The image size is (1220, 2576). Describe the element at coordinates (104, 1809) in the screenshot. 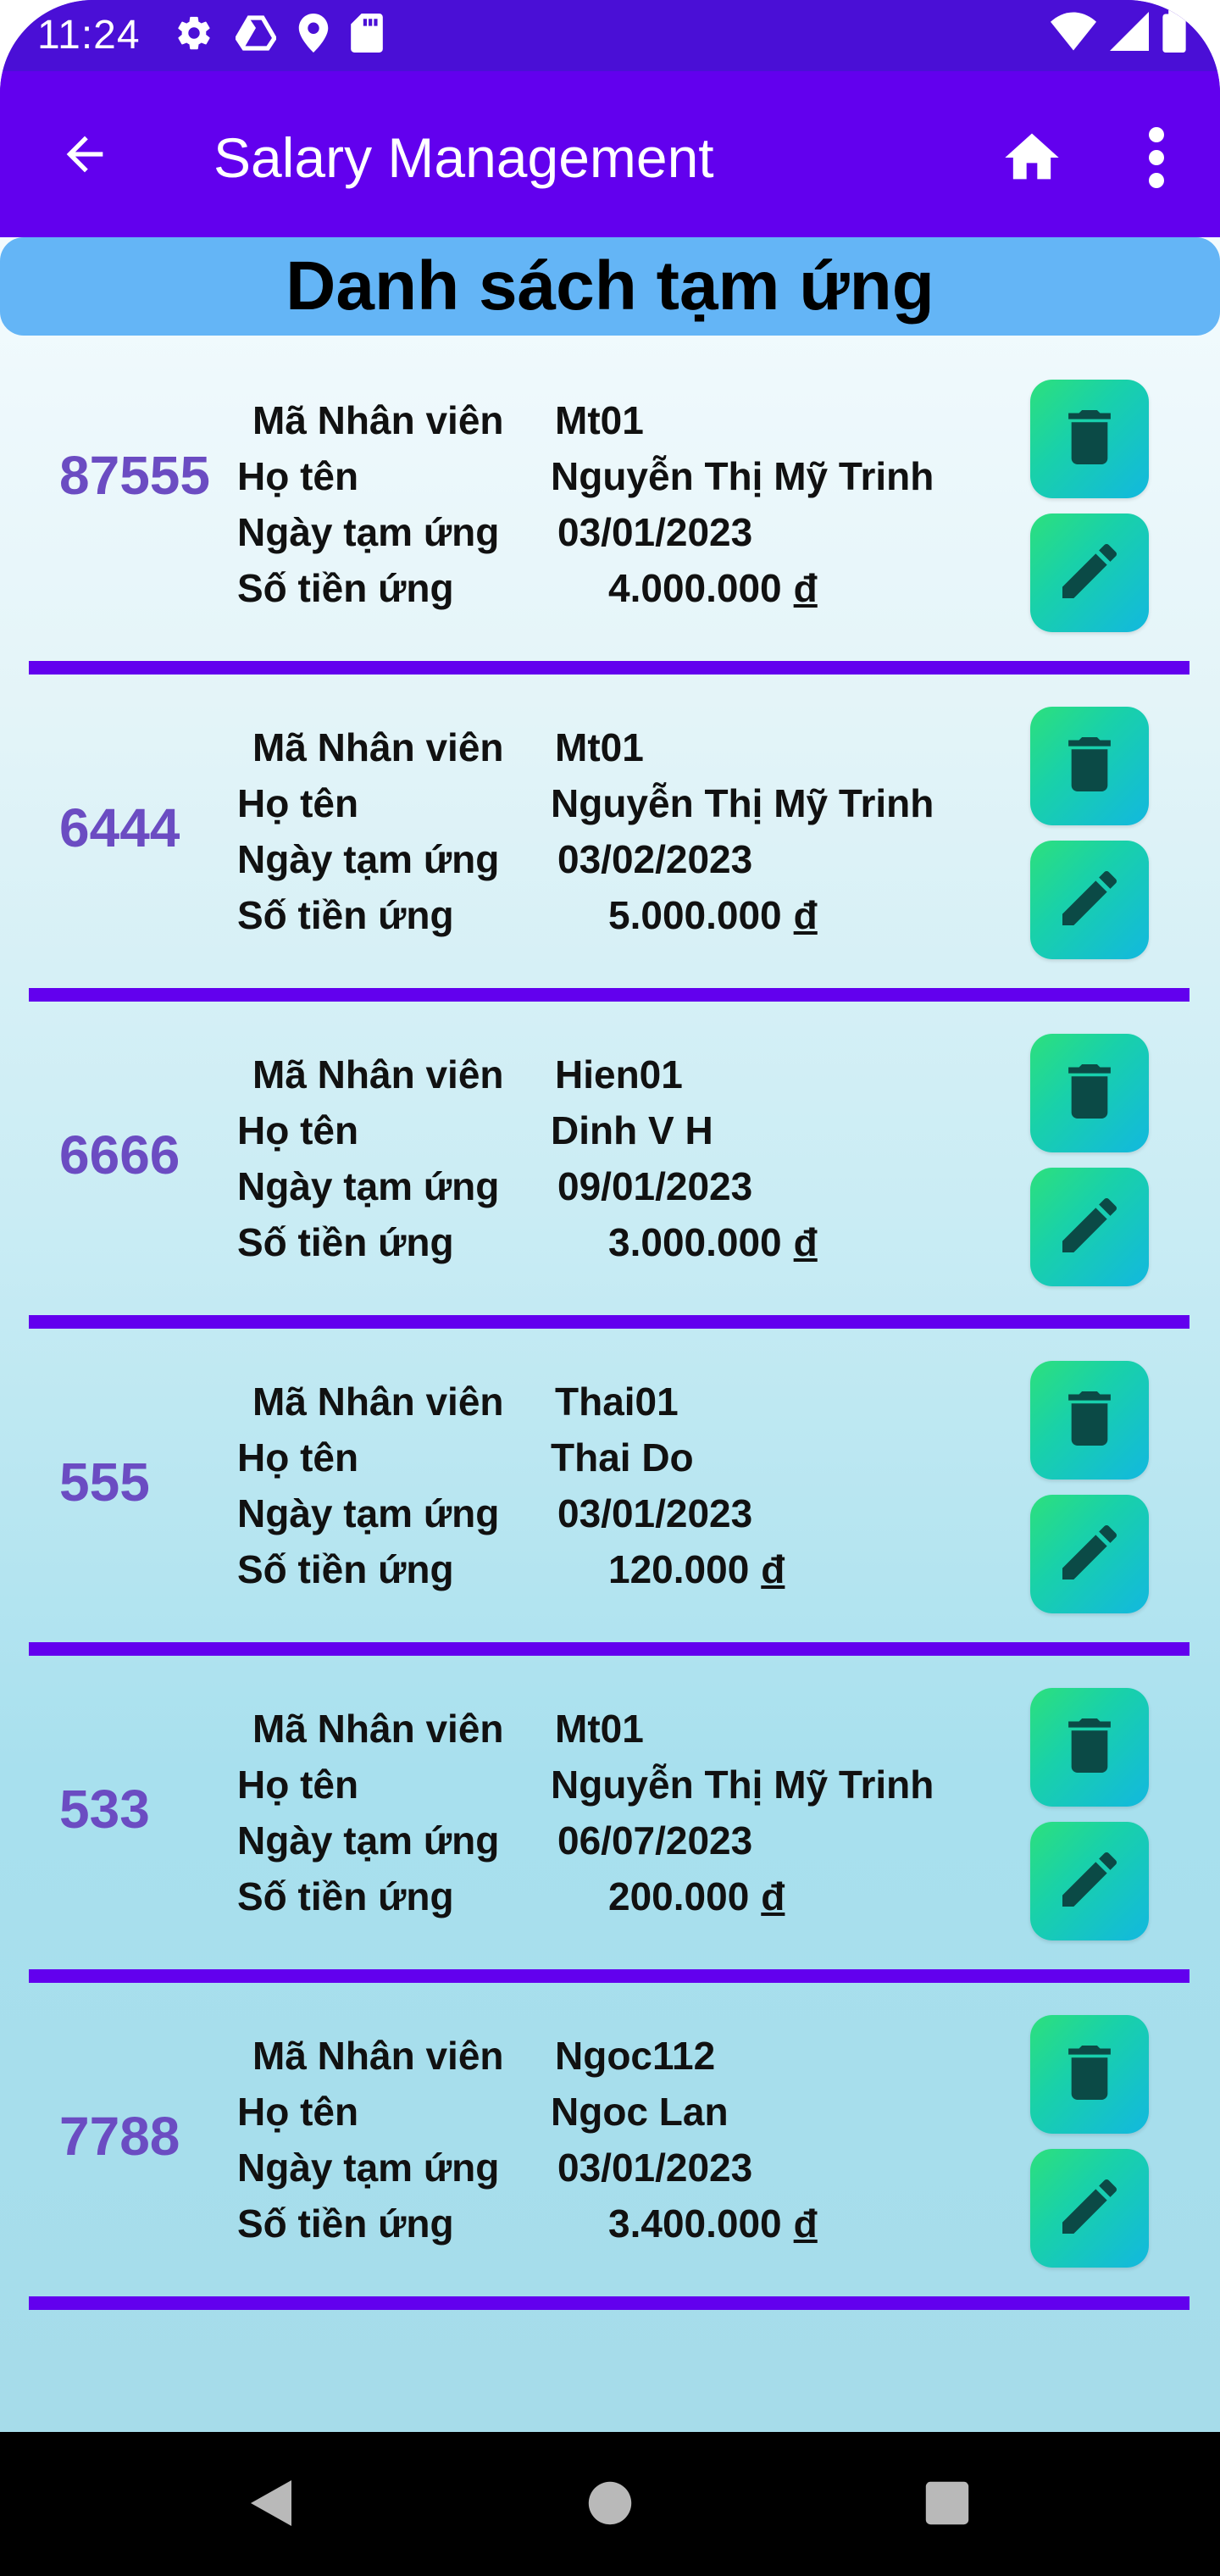

I see `advance-id: 533` at that location.